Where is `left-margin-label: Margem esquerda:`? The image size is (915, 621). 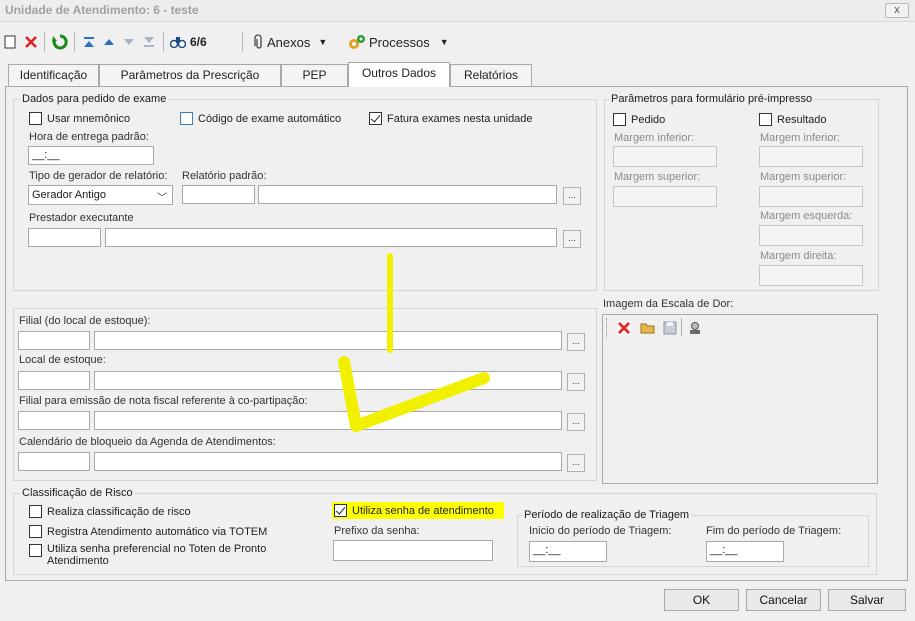
left-margin-label: Margem esquerda: is located at coordinates (806, 216).